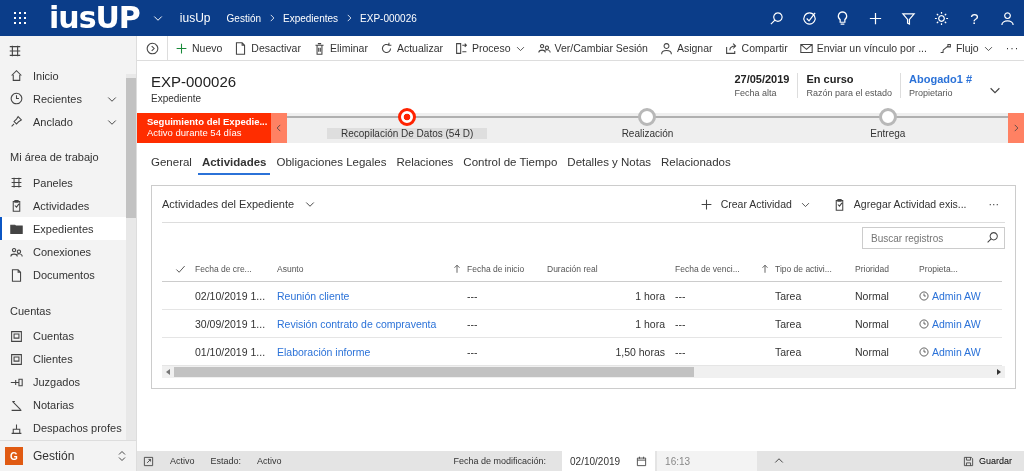  I want to click on tab: Detalles y Notas, so click(609, 164).